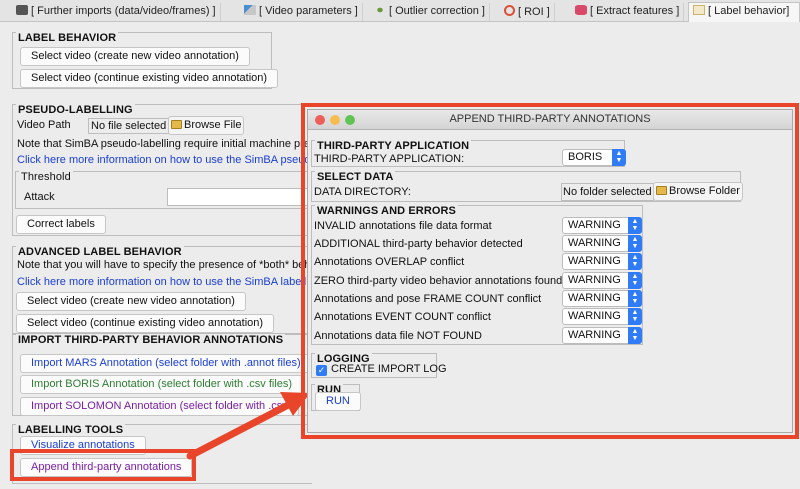 The height and width of the screenshot is (489, 800). I want to click on select-data-section-title: SELECT DATA, so click(355, 177).